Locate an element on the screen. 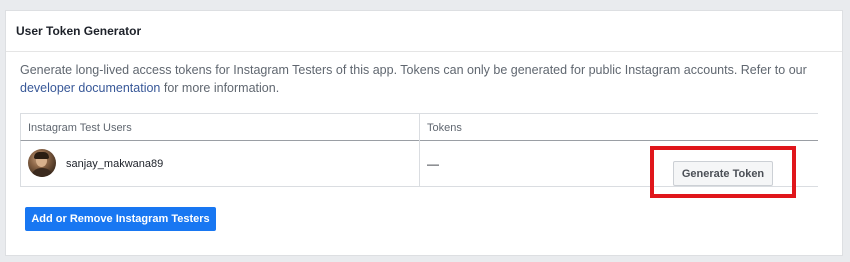 The width and height of the screenshot is (850, 262). table-header: Instagram Test Users Tokens is located at coordinates (419, 127).